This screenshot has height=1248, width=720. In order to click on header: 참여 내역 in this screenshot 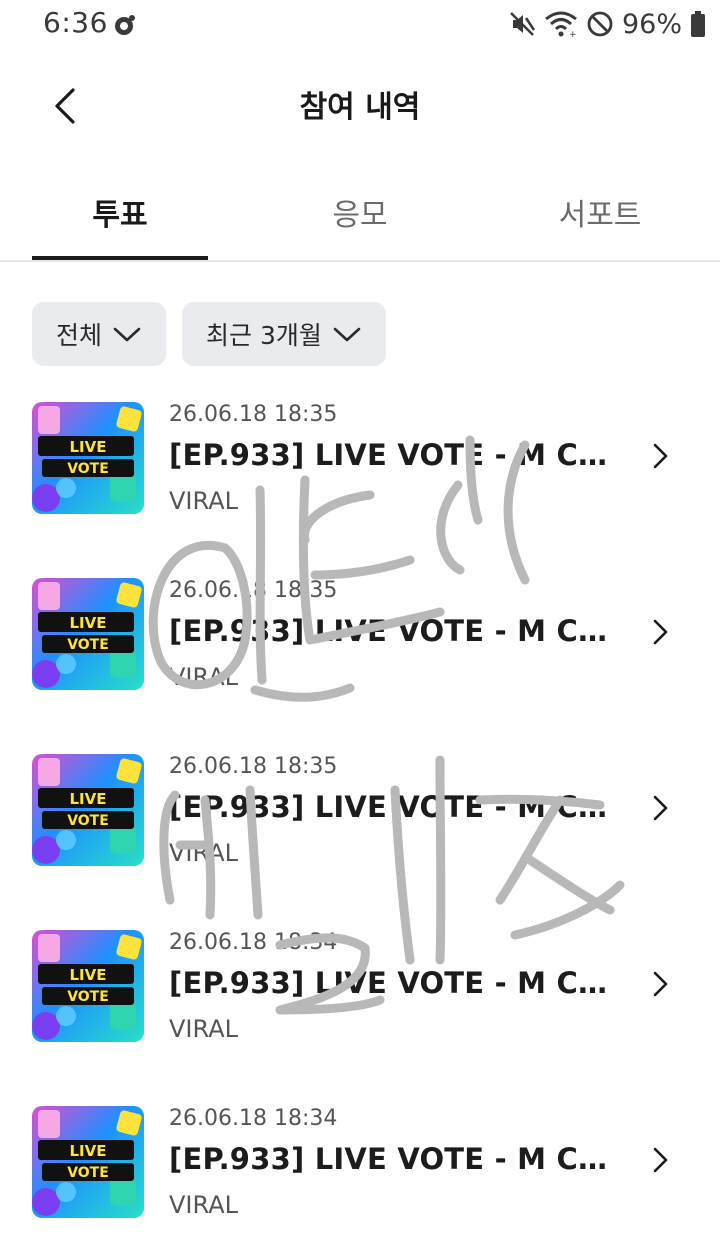, I will do `click(360, 105)`.